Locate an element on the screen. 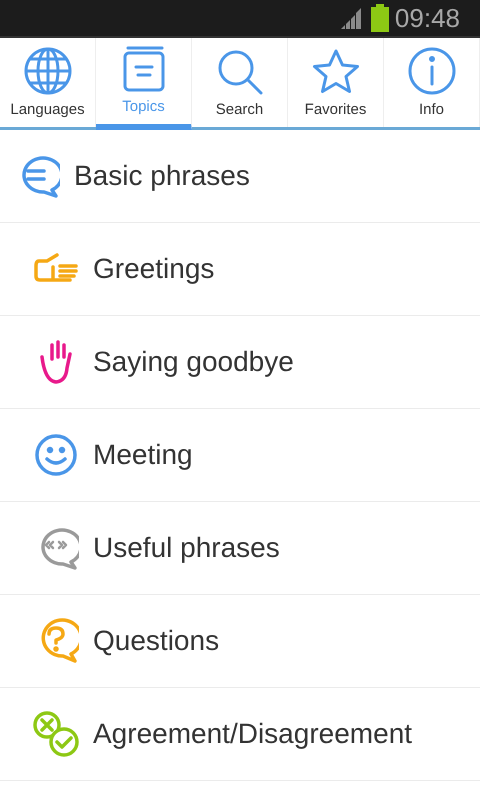 This screenshot has width=480, height=800. cross-and-check-icon is located at coordinates (56, 734).